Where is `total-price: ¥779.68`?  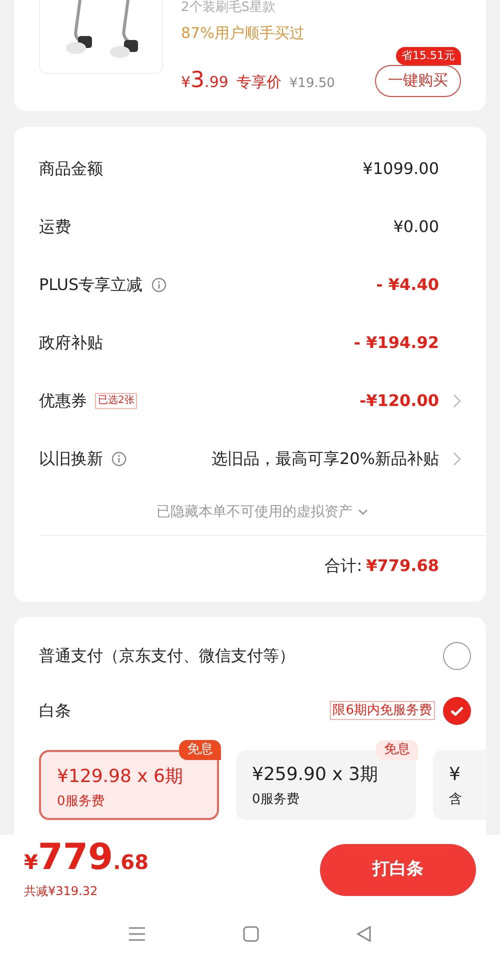 total-price: ¥779.68 is located at coordinates (86, 860).